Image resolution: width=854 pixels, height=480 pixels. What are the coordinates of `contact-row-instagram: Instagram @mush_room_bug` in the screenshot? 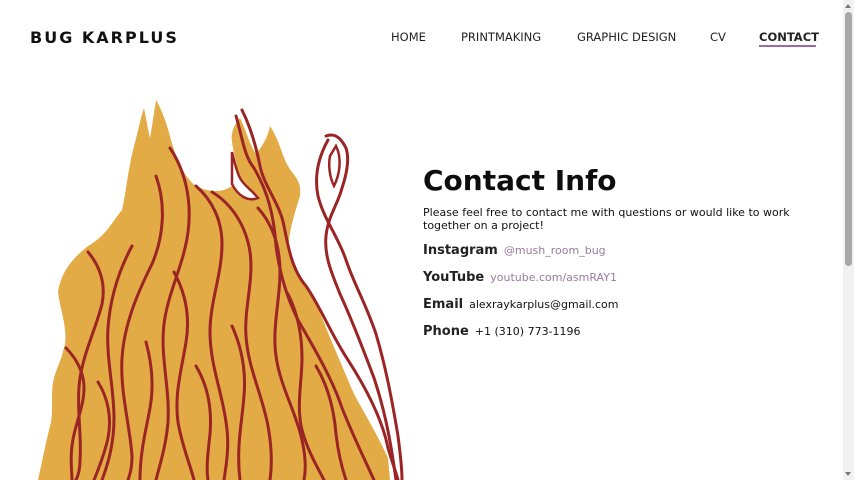 It's located at (618, 251).